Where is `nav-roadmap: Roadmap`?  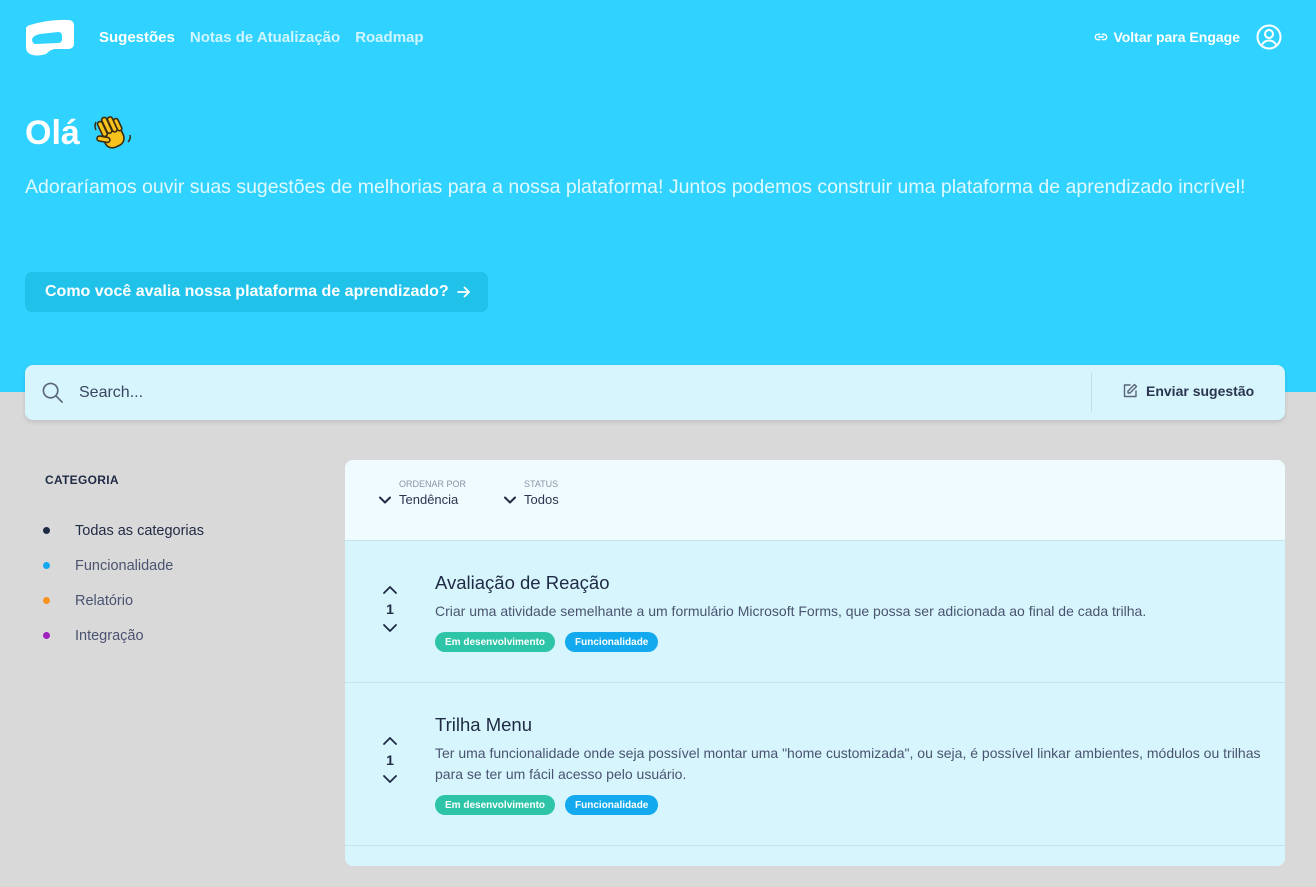
nav-roadmap: Roadmap is located at coordinates (389, 37).